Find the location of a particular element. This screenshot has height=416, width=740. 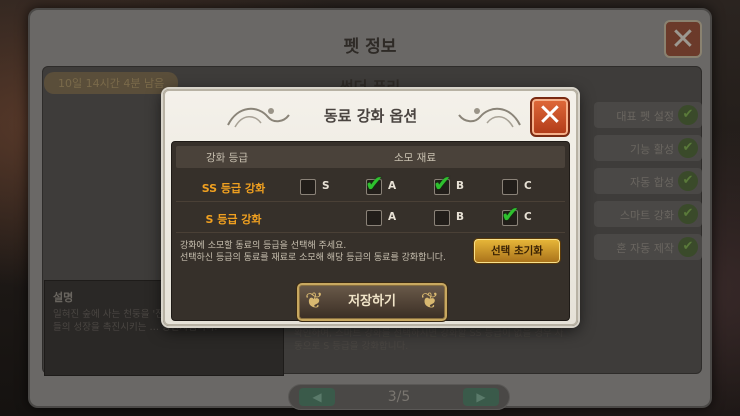

save-button: ❦ 저장하기 ❦ is located at coordinates (372, 302).